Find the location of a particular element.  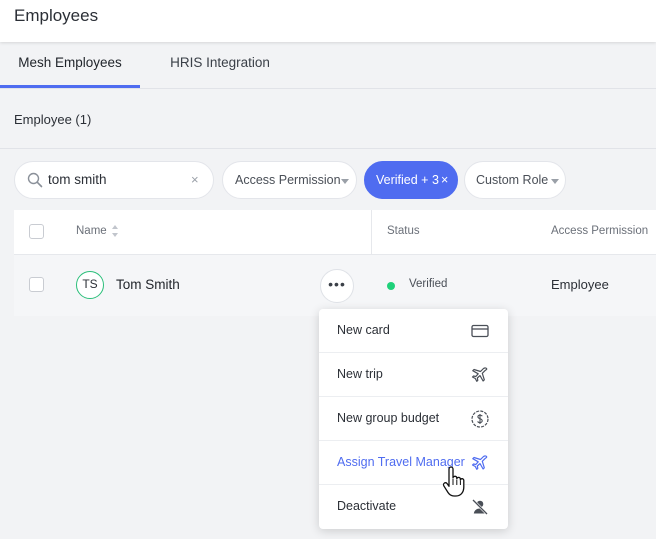

sort-icon is located at coordinates (115, 231).